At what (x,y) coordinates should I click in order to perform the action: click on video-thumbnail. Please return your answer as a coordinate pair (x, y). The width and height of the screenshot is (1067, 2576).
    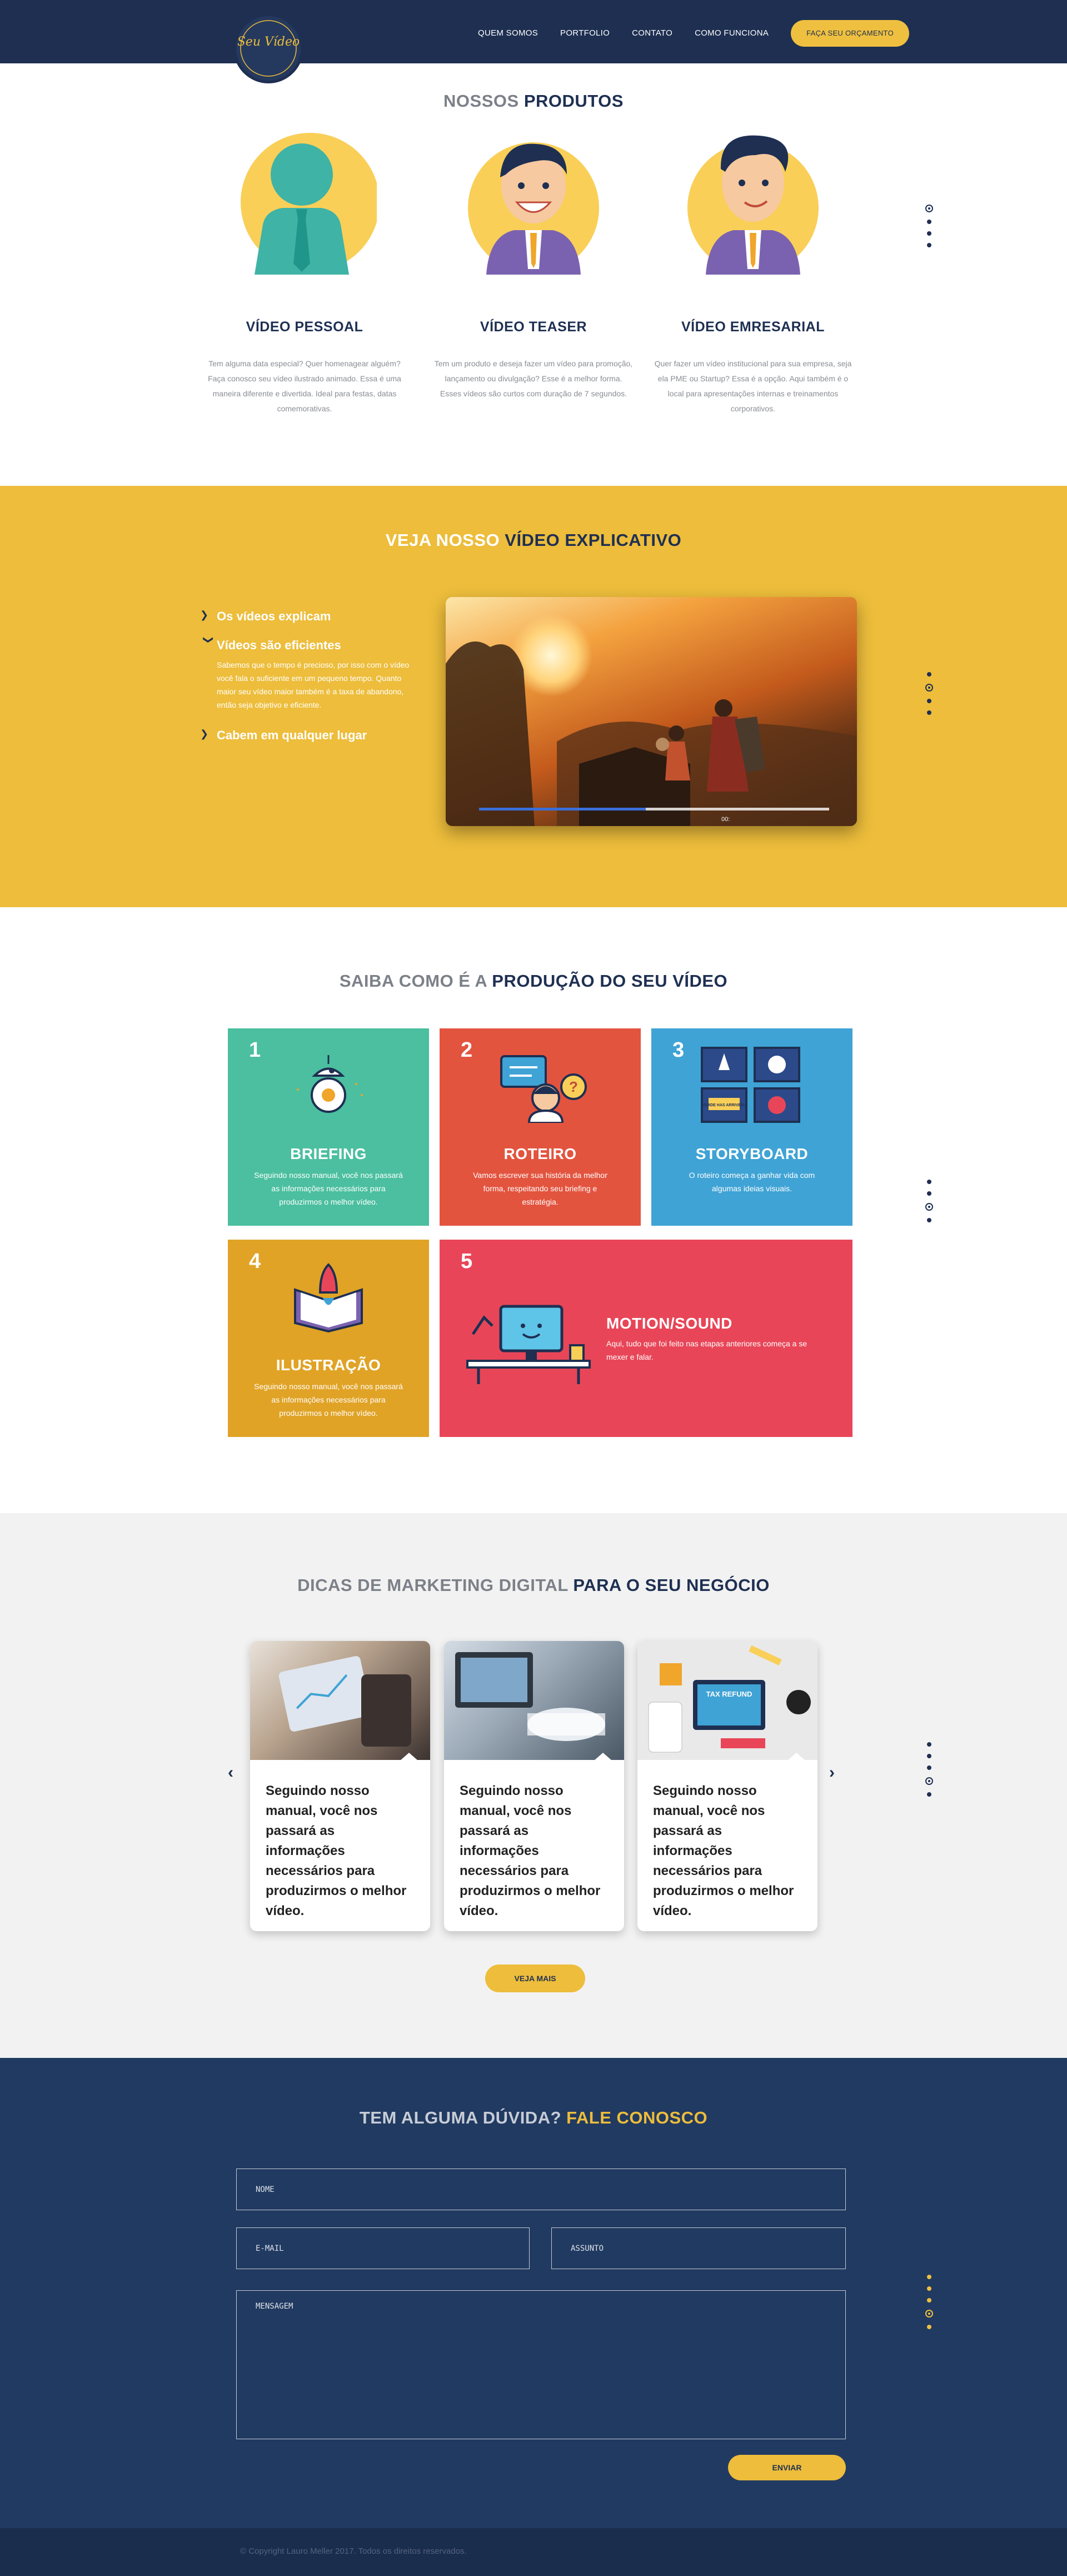
    Looking at the image, I should click on (651, 734).